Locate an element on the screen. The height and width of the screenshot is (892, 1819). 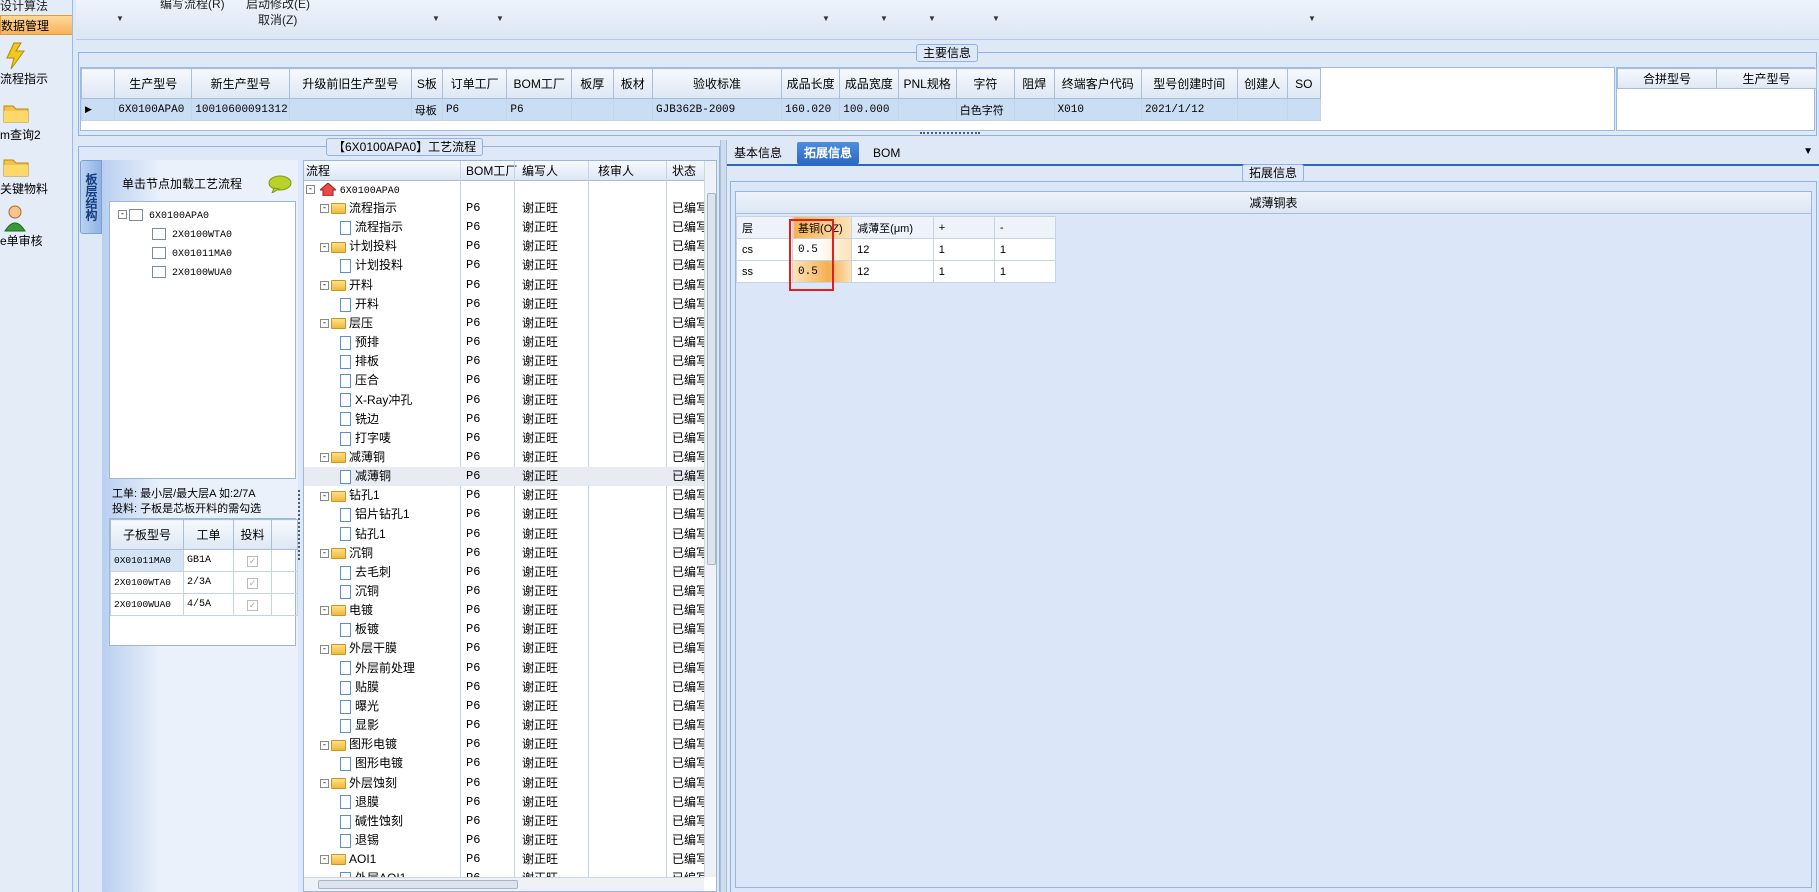
cell: 白色字符 is located at coordinates (985, 109).